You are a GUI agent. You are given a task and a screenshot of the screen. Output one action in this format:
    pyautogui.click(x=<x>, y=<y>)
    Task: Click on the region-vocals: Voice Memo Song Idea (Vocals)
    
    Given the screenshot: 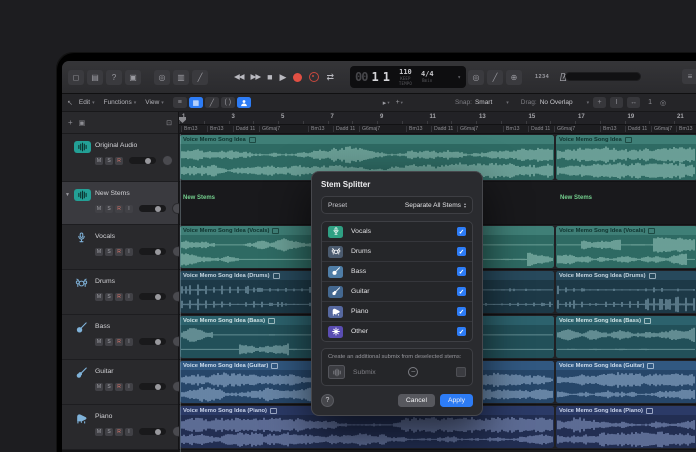 What is the action you would take?
    pyautogui.click(x=626, y=247)
    